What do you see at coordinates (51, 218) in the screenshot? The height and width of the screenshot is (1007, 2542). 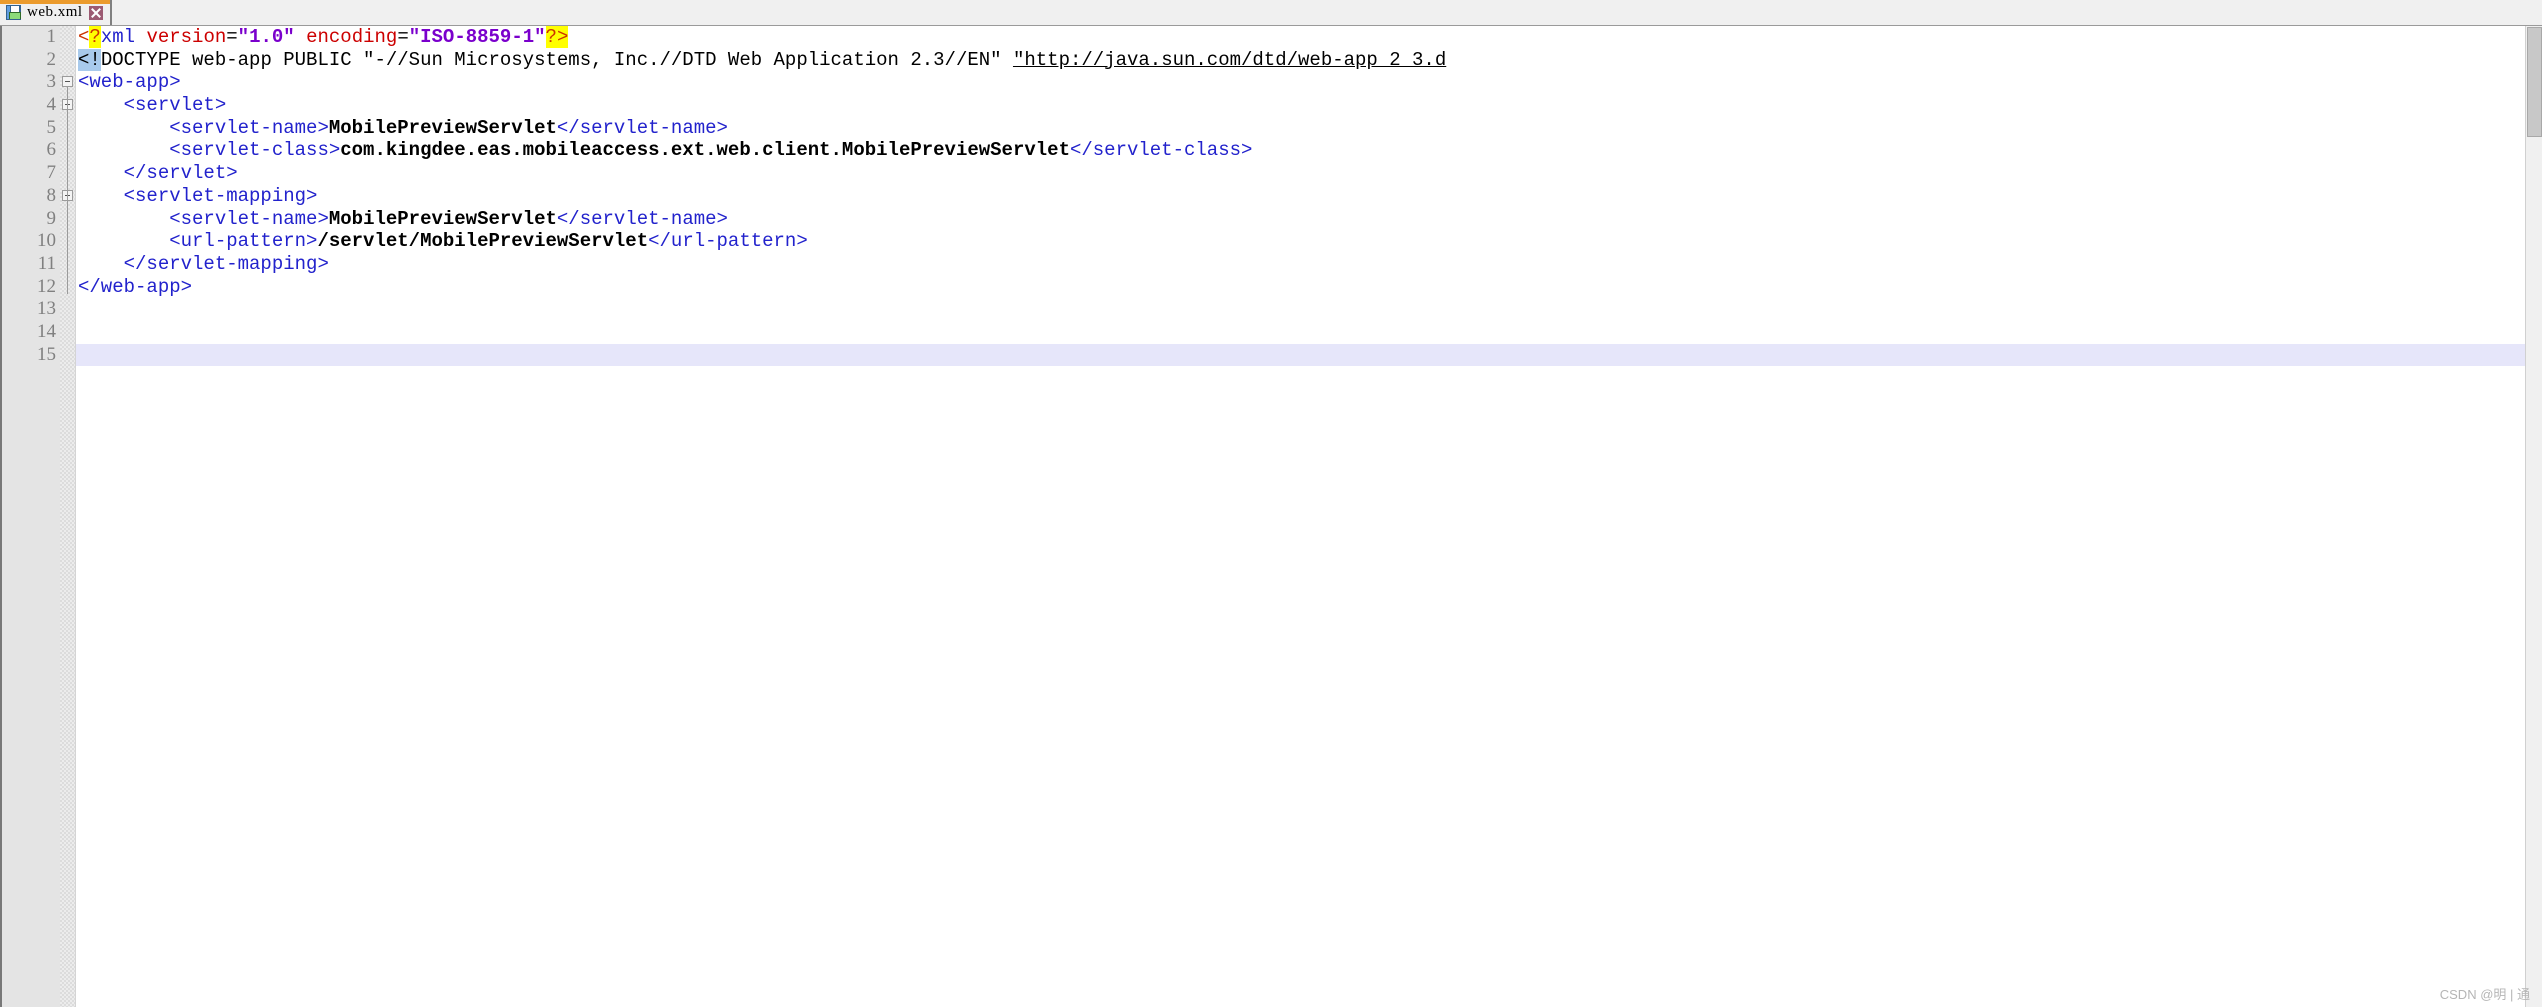 I see `line-number: 9` at bounding box center [51, 218].